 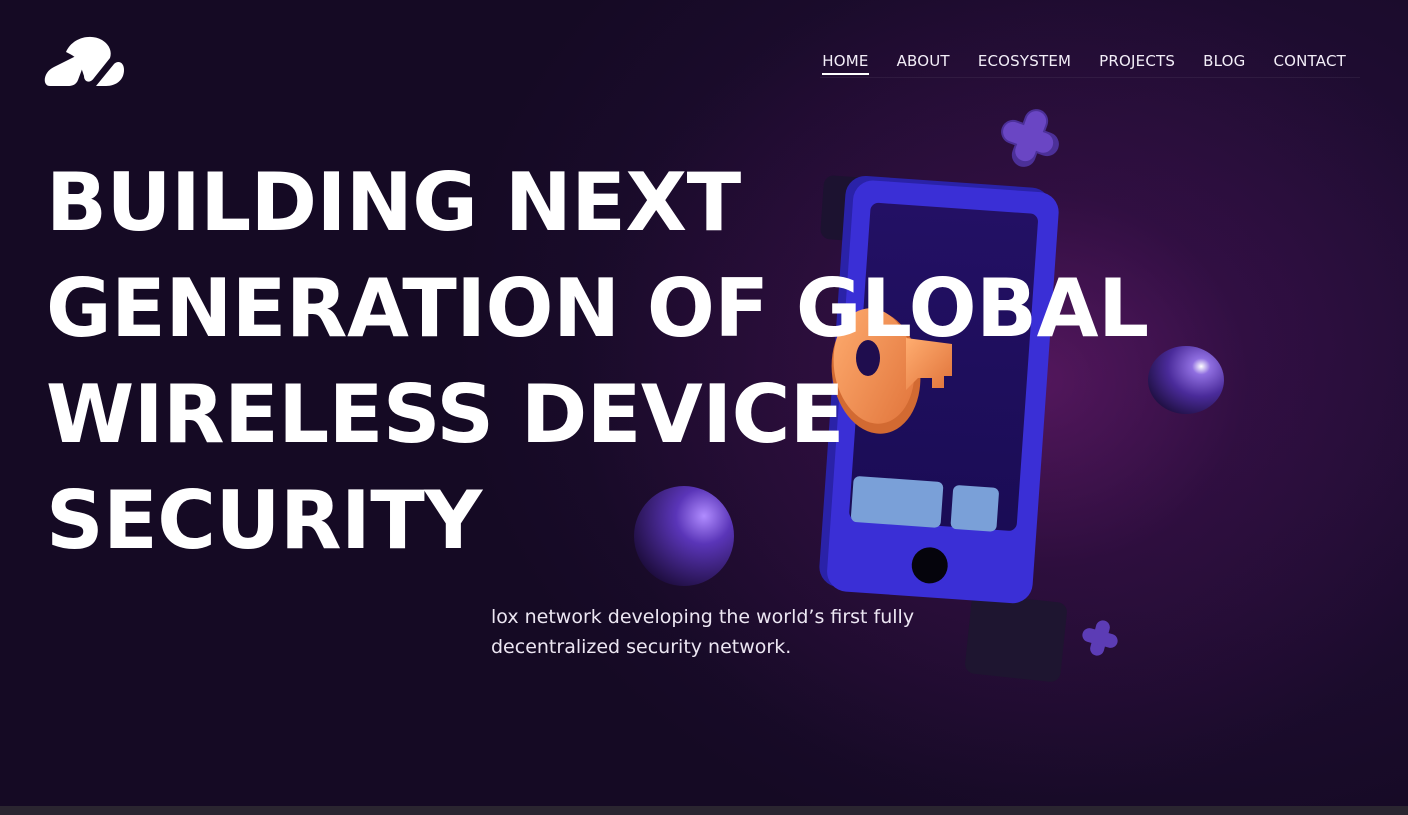 What do you see at coordinates (597, 308) in the screenshot?
I see `headline-line-2: GENERATION OF GLOBAL` at bounding box center [597, 308].